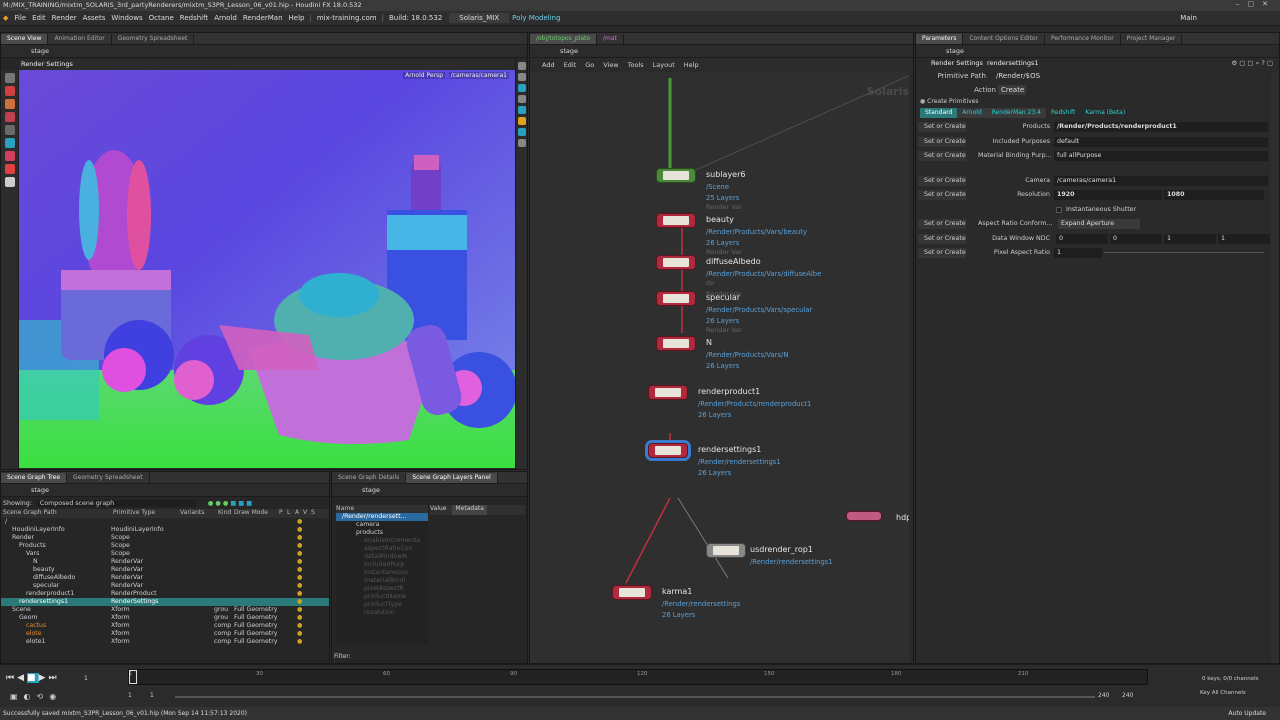  Describe the element at coordinates (305, 513) in the screenshot. I see `tree-col-8: V` at that location.